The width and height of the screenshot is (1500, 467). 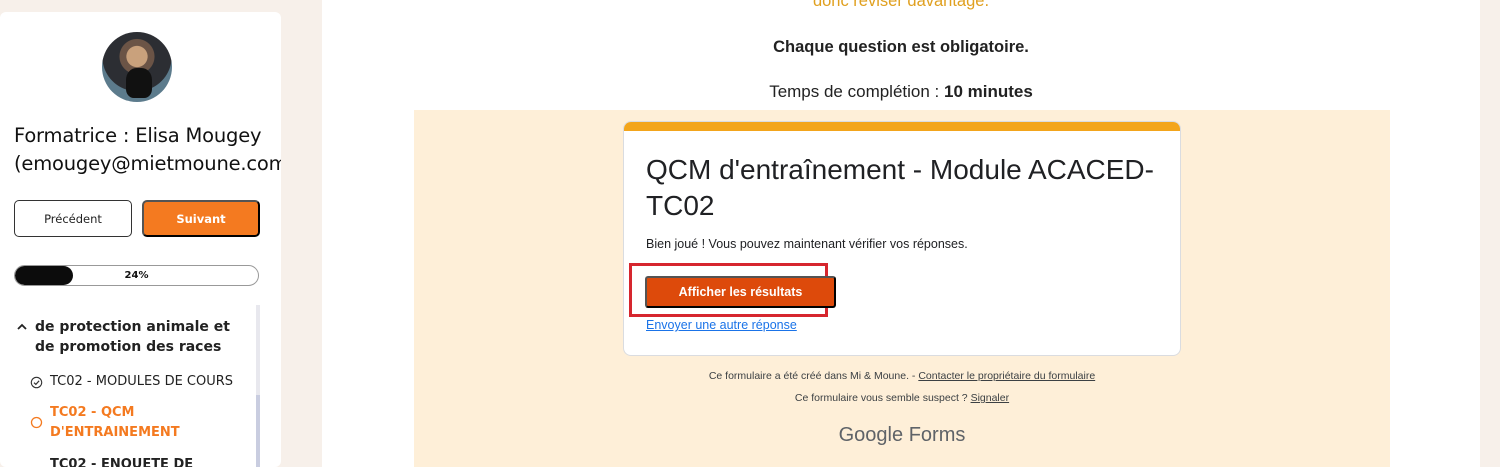 What do you see at coordinates (901, 5) in the screenshot?
I see `partial-text: donc réviser davantage.` at bounding box center [901, 5].